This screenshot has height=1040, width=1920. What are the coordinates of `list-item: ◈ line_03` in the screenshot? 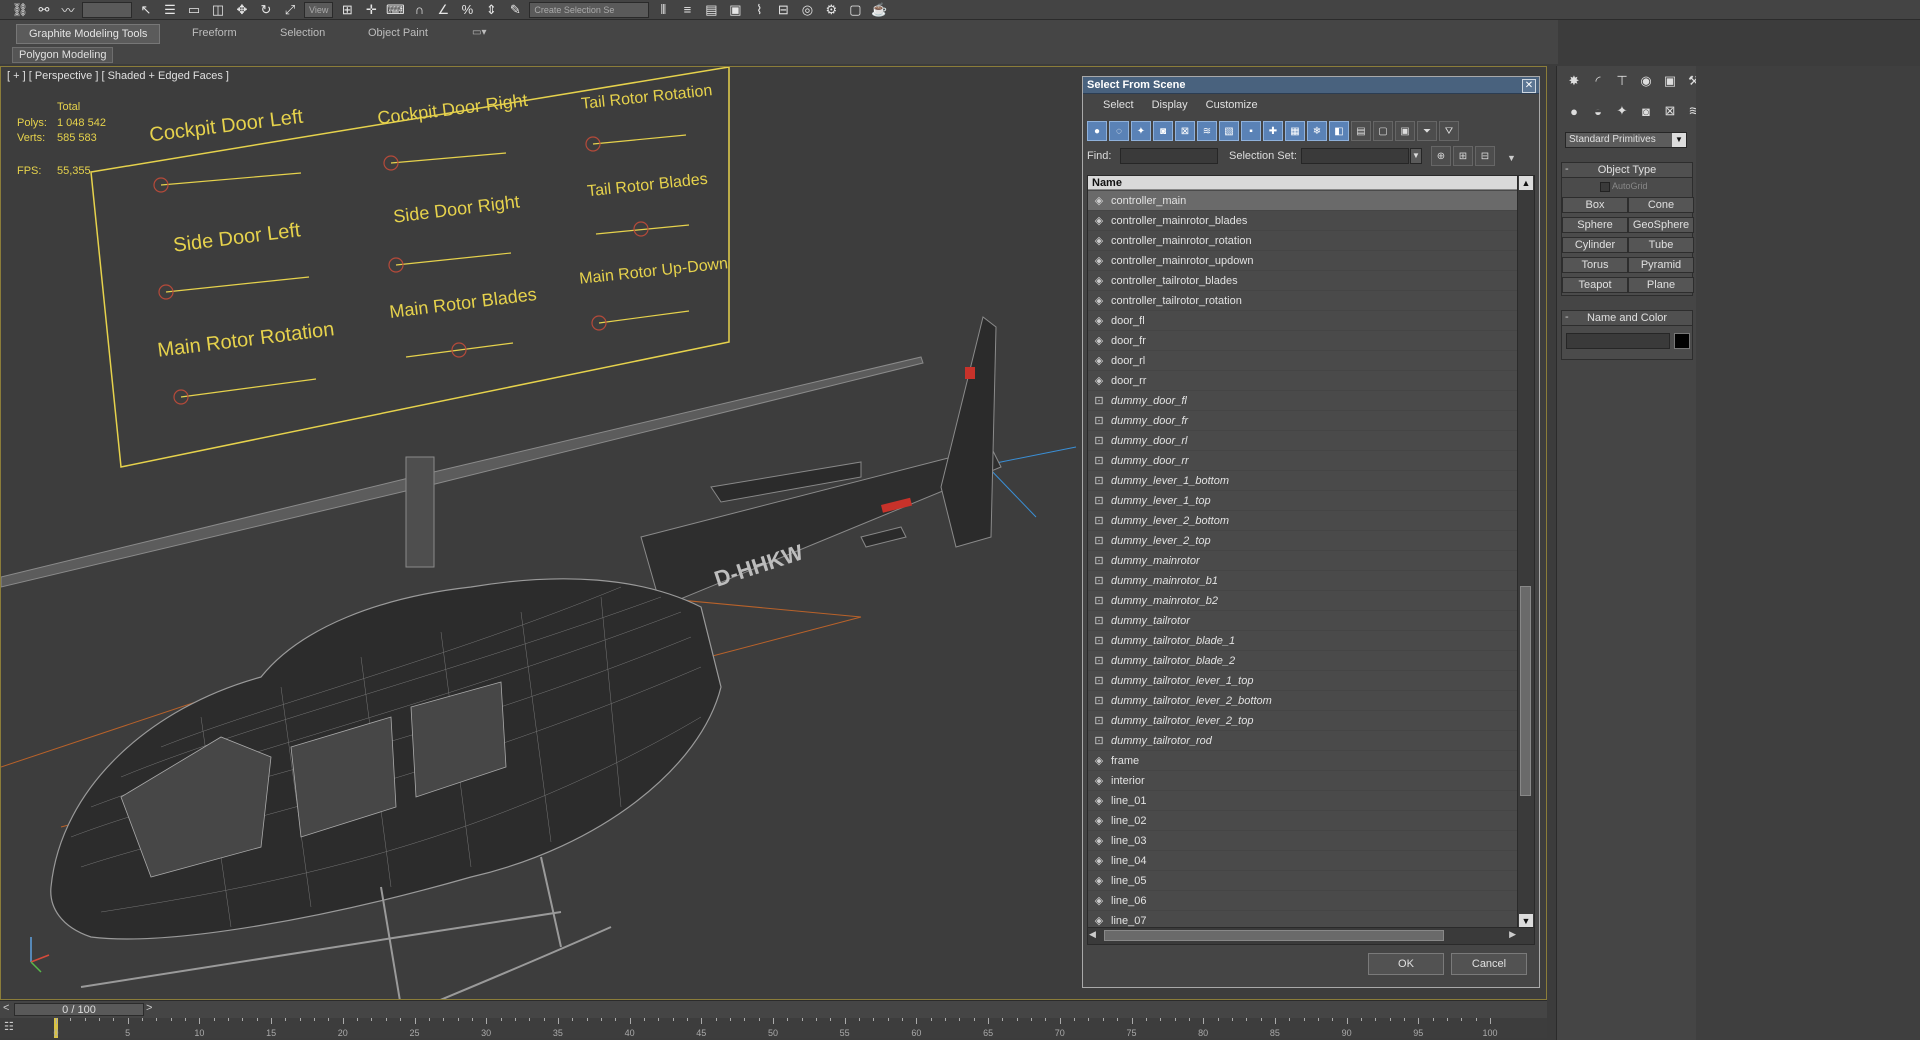 It's located at (1303, 841).